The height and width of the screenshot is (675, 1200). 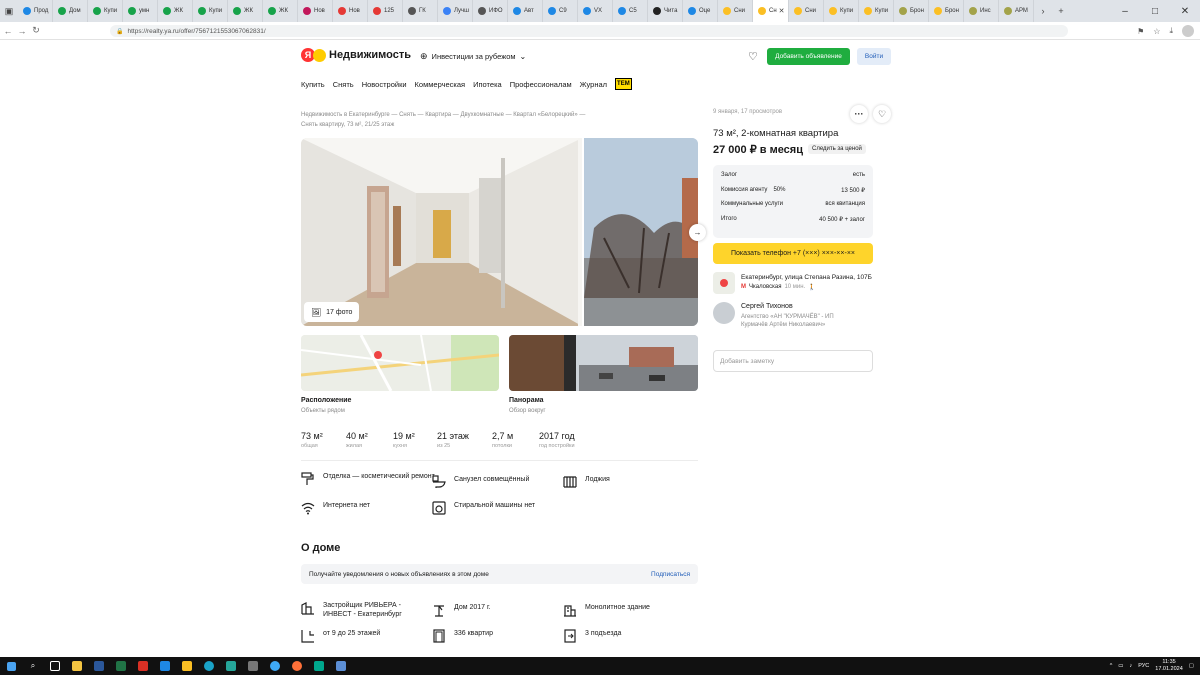 What do you see at coordinates (473, 56) in the screenshot?
I see `invest-dropdown: ⊕ Инвестиции за рубежом ⌄` at bounding box center [473, 56].